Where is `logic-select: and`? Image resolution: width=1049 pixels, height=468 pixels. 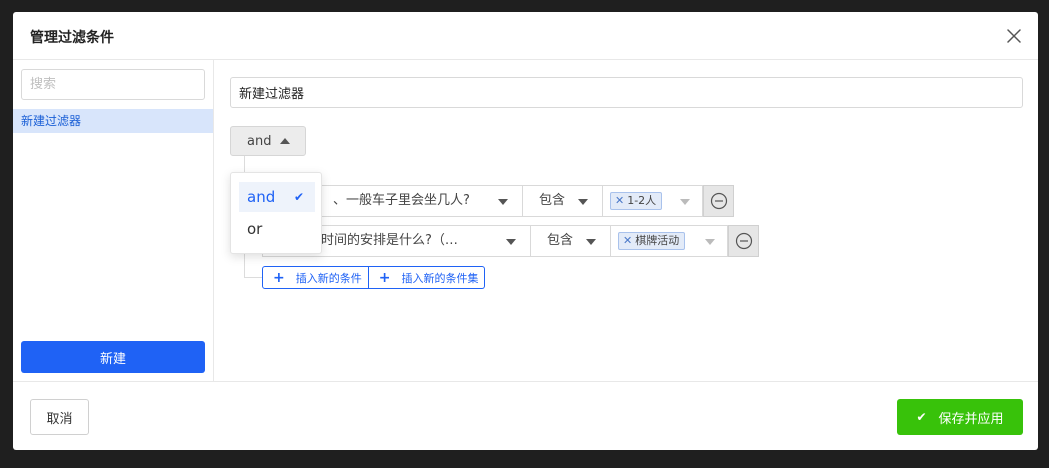
logic-select: and is located at coordinates (268, 141).